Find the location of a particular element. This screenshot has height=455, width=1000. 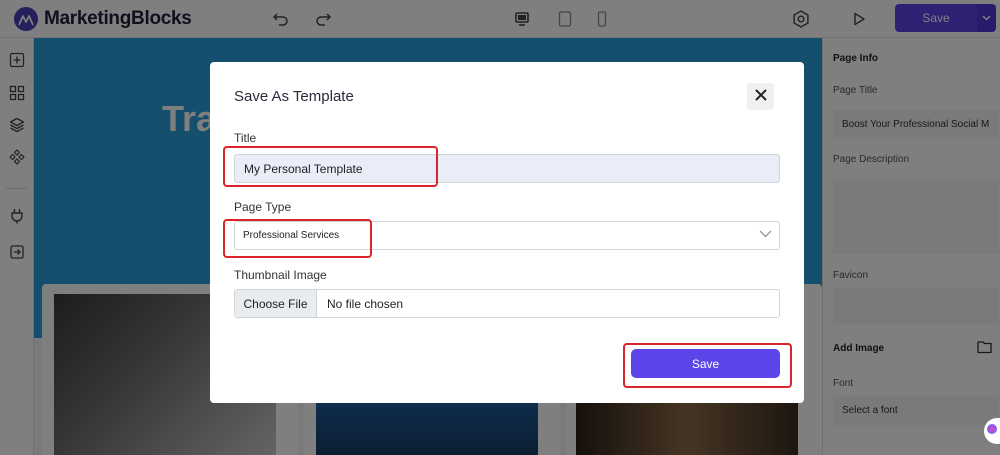

title-field-label: Title is located at coordinates (245, 138).